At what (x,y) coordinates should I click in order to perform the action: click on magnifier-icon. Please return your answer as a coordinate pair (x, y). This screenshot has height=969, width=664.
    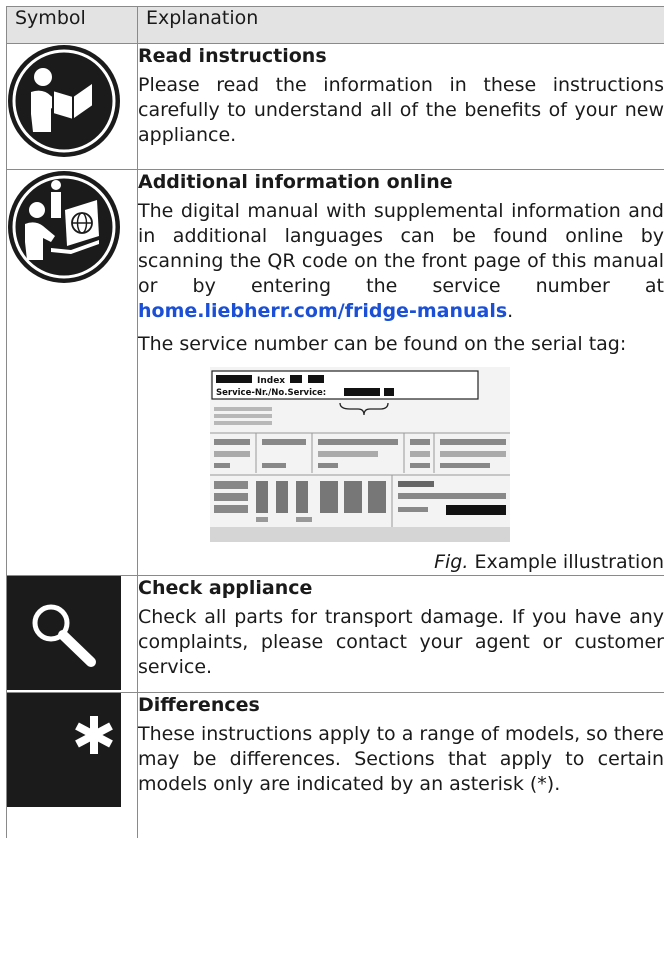
    Looking at the image, I should click on (64, 633).